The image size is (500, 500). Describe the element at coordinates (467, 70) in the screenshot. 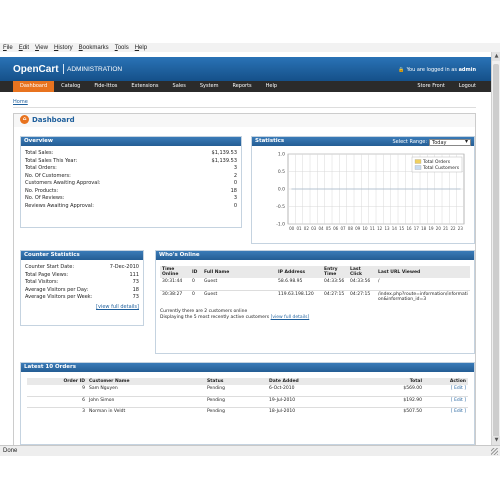

I see `logged-in-user: admin` at that location.